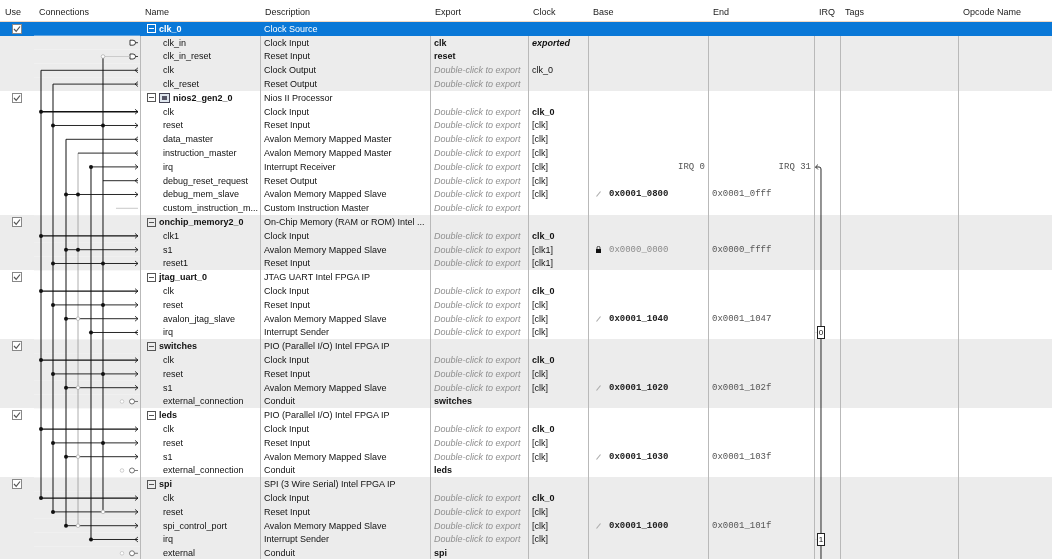  What do you see at coordinates (741, 318) in the screenshot?
I see `end-address: 0x0001_1047` at bounding box center [741, 318].